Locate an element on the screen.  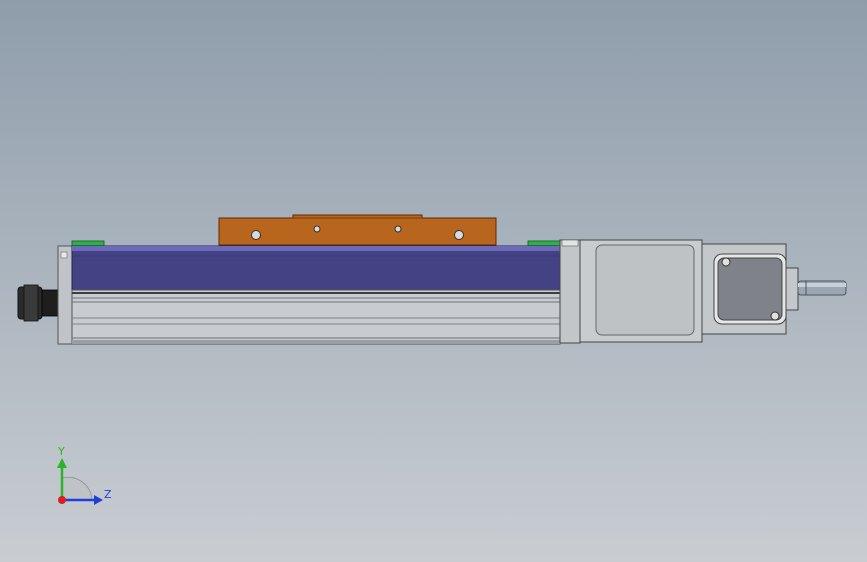
output-shaft is located at coordinates (822, 288).